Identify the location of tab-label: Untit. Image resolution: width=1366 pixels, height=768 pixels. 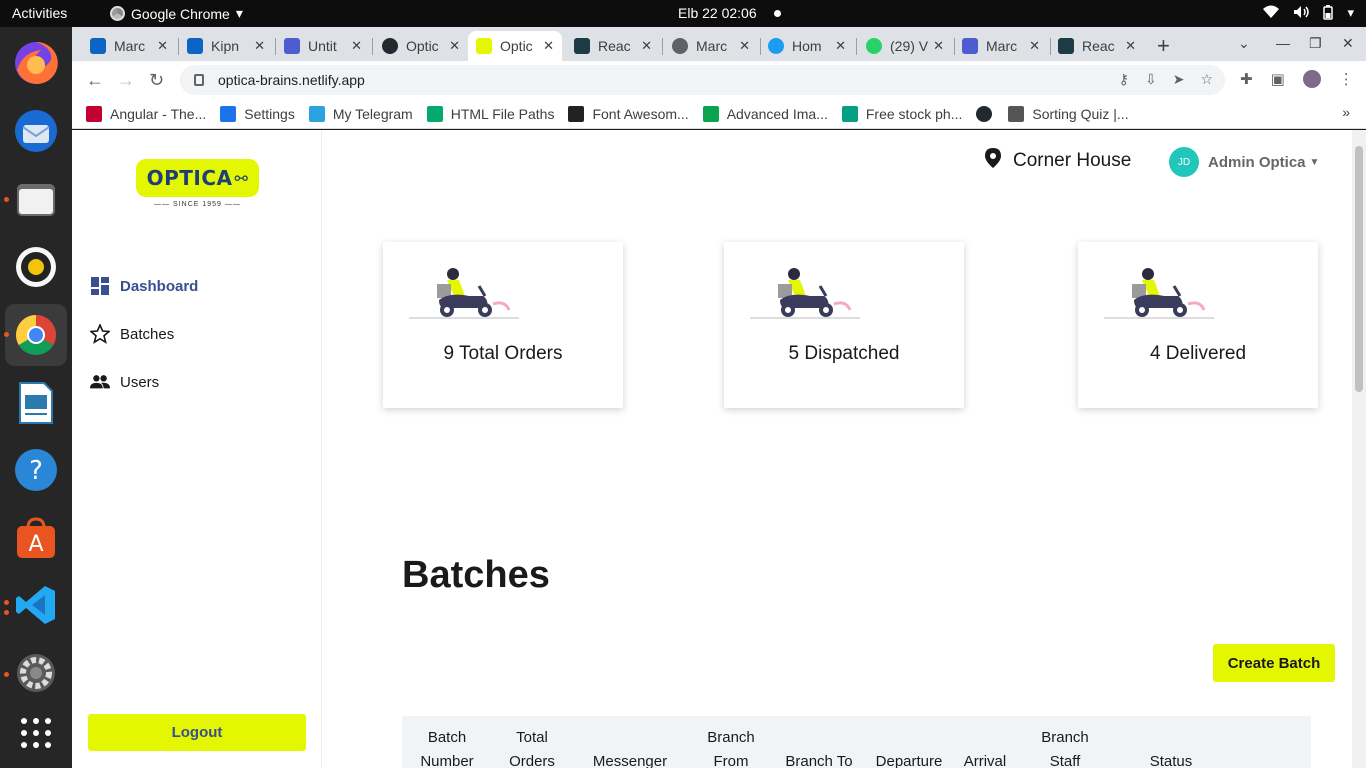
(322, 46).